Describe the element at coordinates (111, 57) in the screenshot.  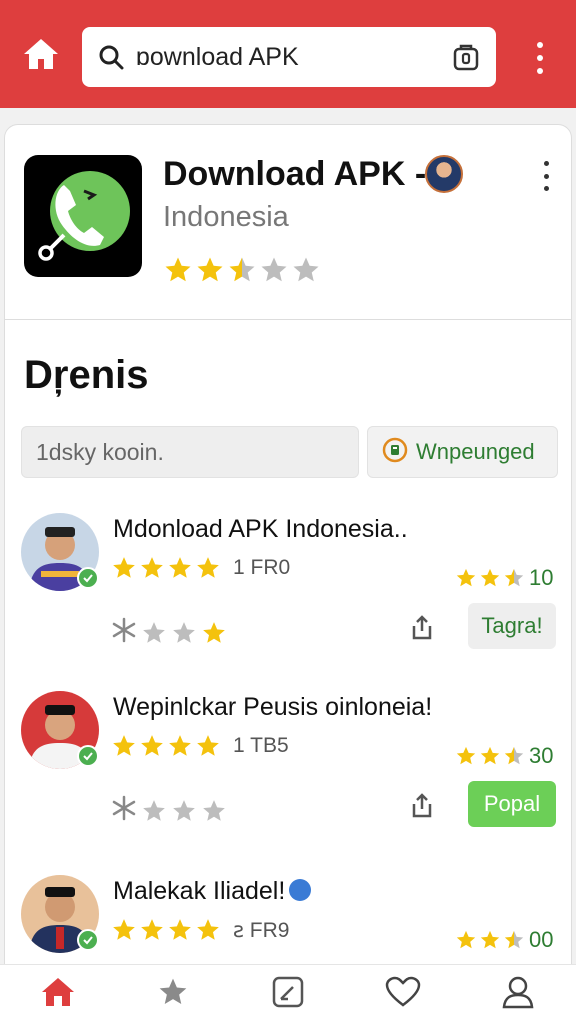
I see `search-icon` at that location.